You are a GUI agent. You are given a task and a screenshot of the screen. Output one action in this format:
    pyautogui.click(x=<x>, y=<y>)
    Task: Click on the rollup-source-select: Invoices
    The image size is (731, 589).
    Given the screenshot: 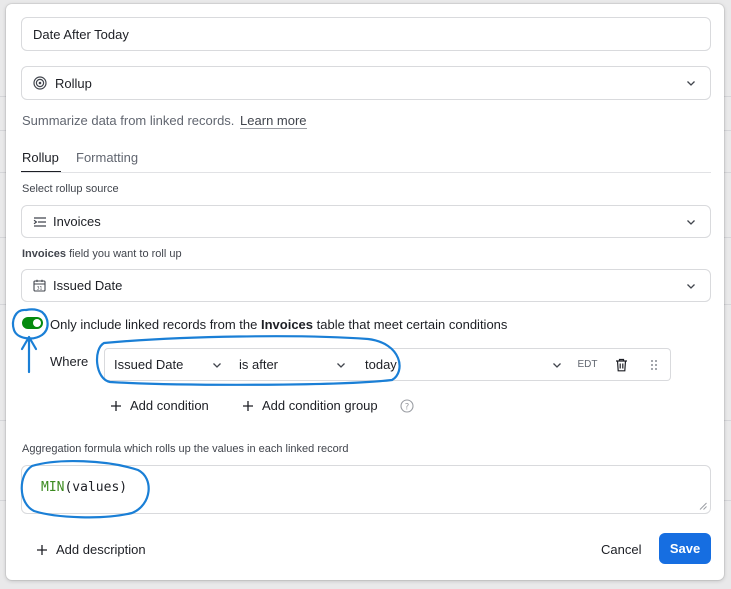 What is the action you would take?
    pyautogui.click(x=366, y=221)
    